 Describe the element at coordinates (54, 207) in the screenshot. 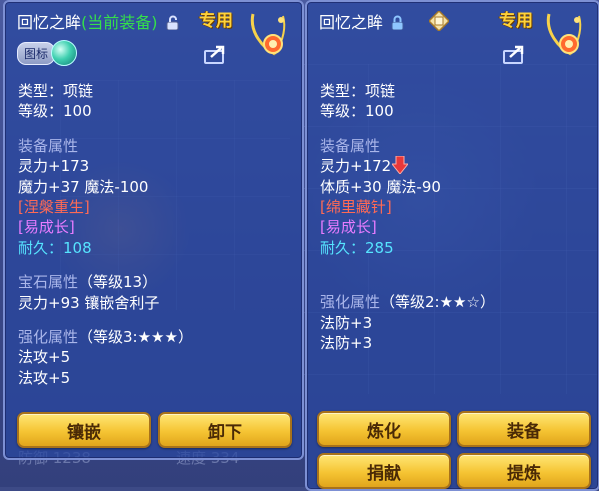

I see `special-effect: [涅槃重生]` at that location.